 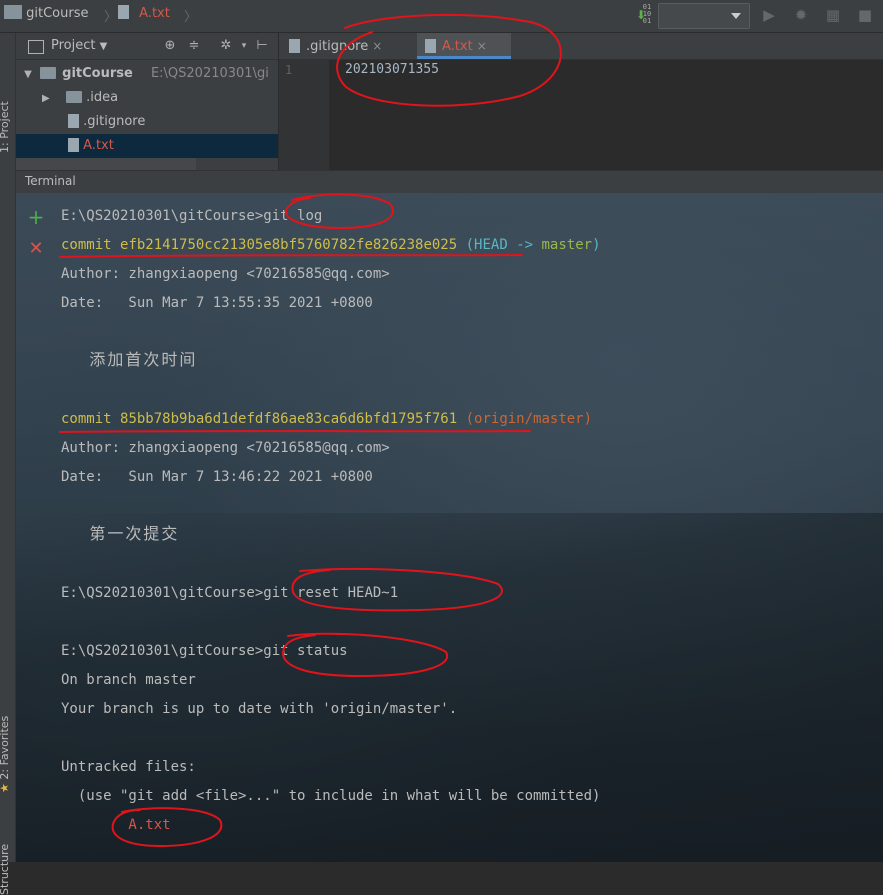 I want to click on project-panel-title: Project, so click(x=73, y=45).